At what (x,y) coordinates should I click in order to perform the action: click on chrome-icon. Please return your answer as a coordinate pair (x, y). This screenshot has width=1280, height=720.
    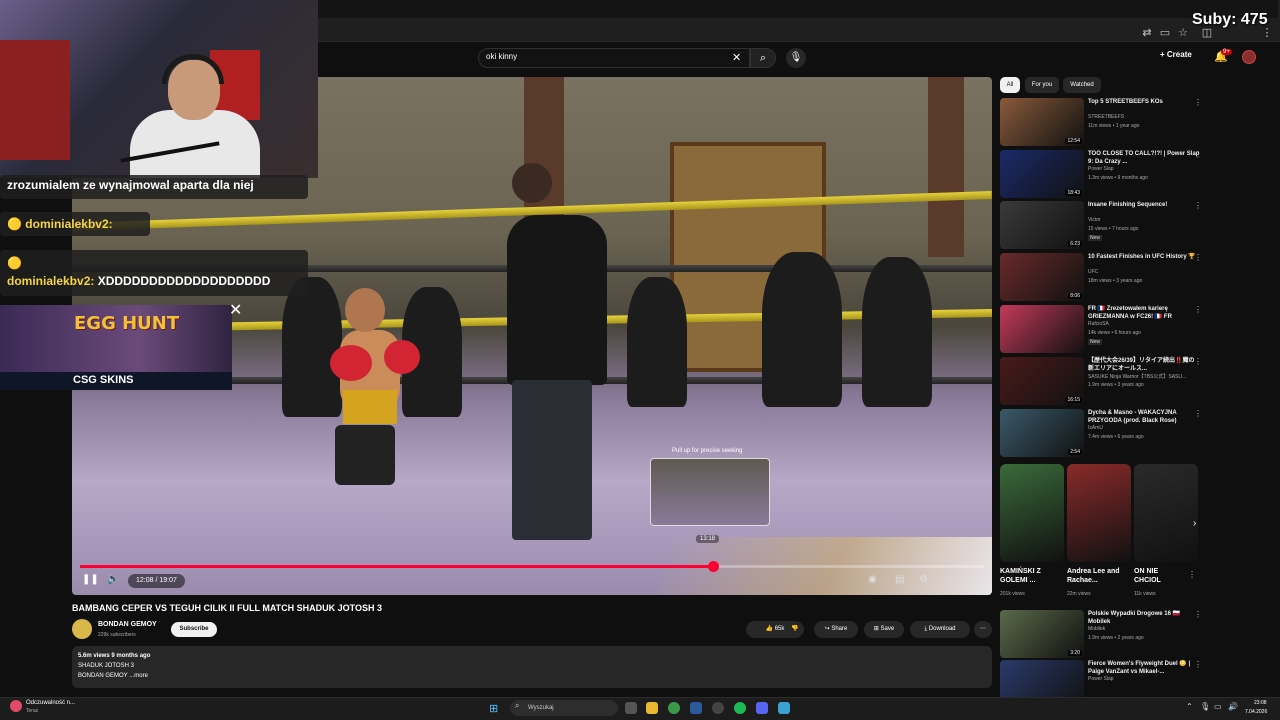
    Looking at the image, I should click on (674, 708).